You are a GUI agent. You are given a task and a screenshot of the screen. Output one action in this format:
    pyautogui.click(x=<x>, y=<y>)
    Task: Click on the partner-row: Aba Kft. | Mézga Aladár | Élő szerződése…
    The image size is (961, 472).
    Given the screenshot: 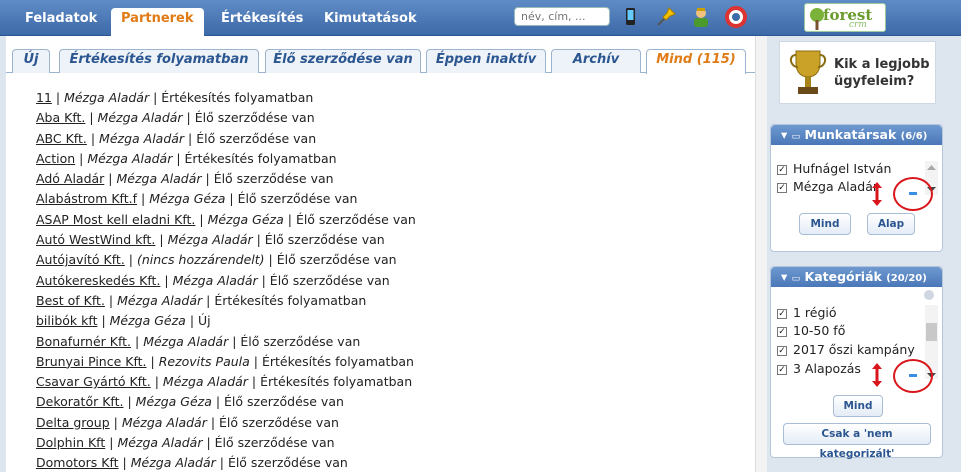 What is the action you would take?
    pyautogui.click(x=175, y=118)
    